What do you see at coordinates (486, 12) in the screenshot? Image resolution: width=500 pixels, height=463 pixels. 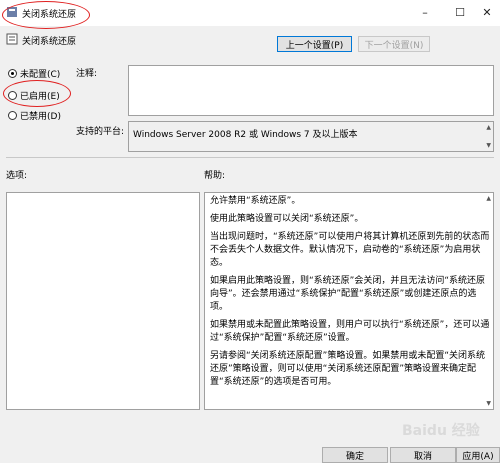 I see `close-button: ✕` at bounding box center [486, 12].